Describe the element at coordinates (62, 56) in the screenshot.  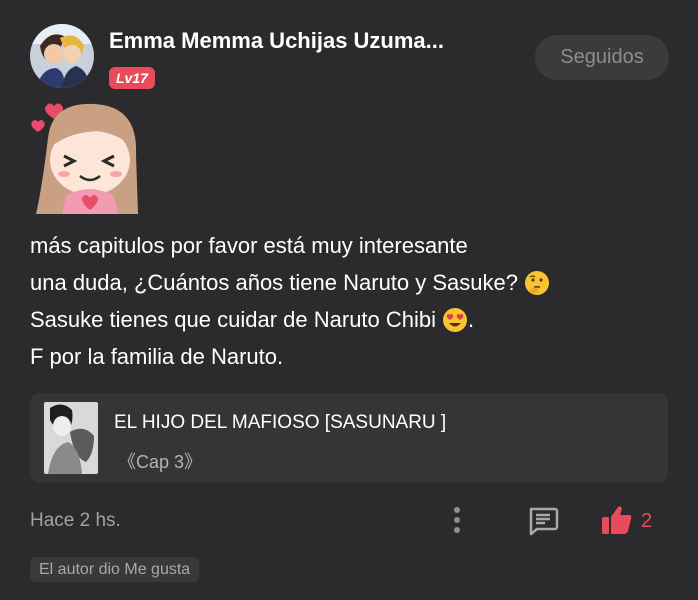
I see `user-avatar` at that location.